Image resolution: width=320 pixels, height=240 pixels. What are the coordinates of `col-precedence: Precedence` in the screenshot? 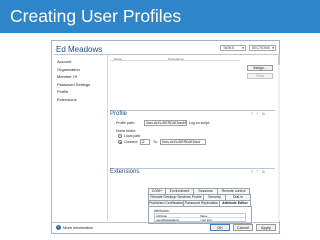 It's located at (176, 59).